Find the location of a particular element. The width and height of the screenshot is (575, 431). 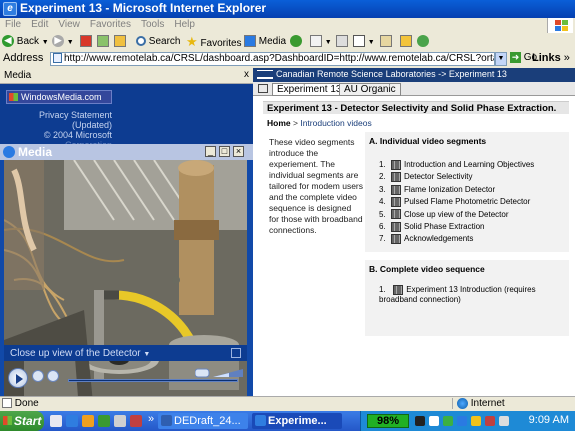

stop-playback-button is located at coordinates (38, 376).